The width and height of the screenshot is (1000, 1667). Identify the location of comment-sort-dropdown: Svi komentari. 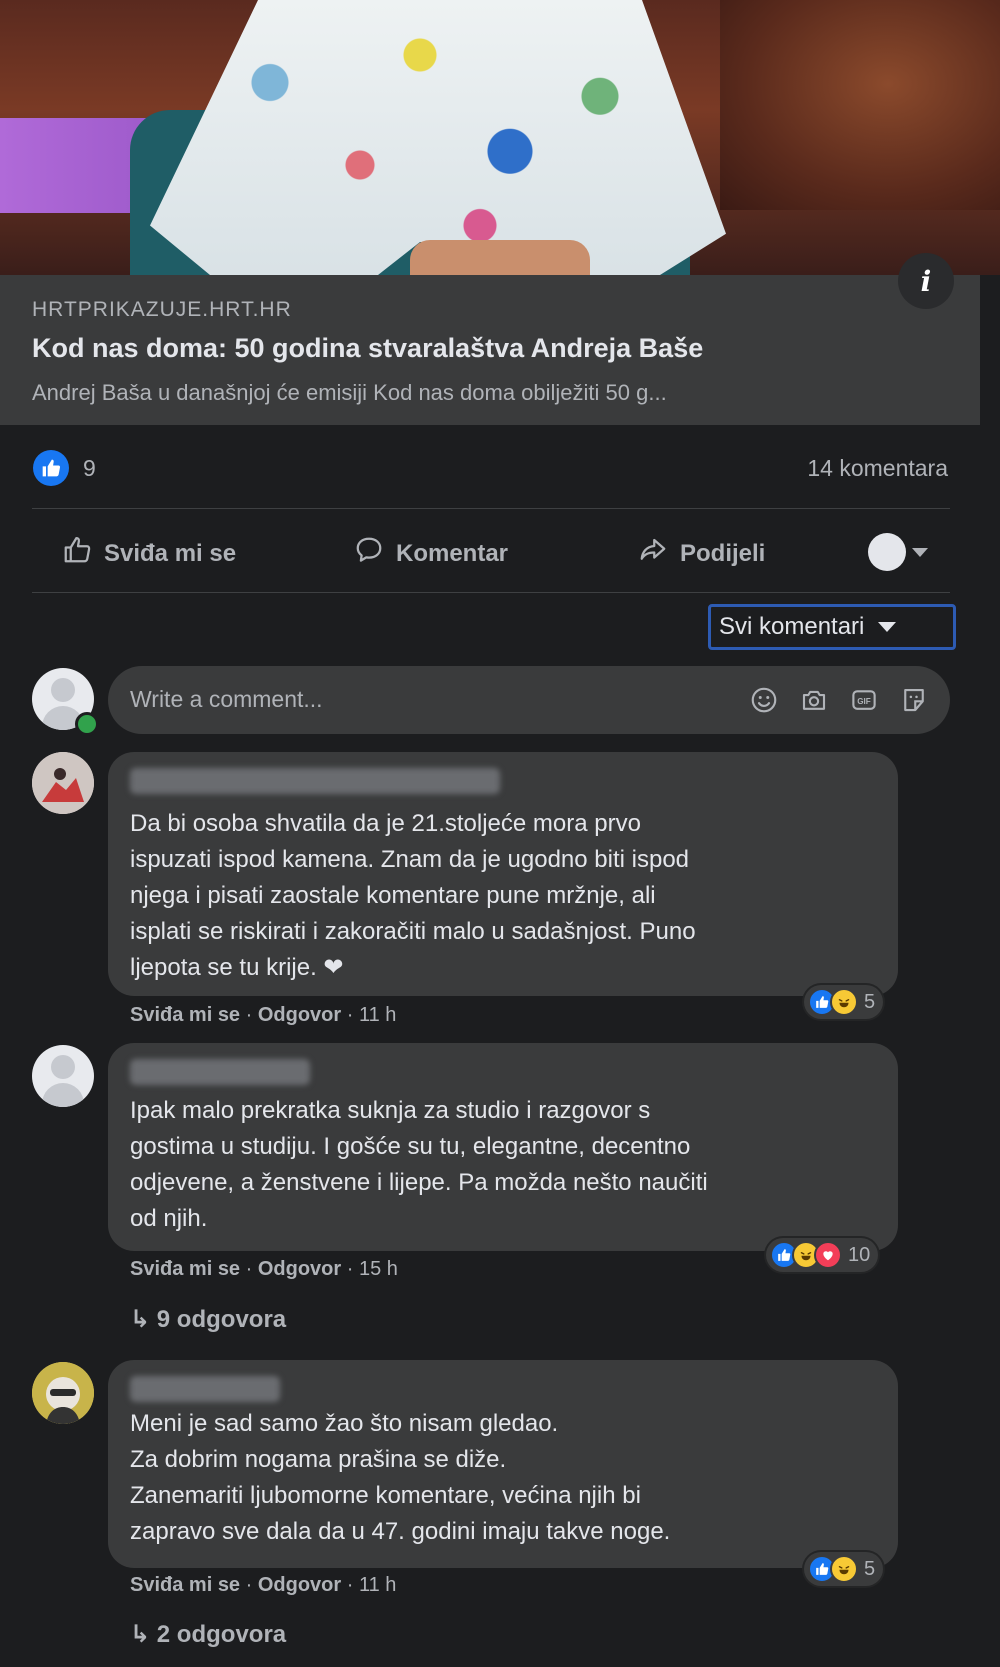
(832, 627).